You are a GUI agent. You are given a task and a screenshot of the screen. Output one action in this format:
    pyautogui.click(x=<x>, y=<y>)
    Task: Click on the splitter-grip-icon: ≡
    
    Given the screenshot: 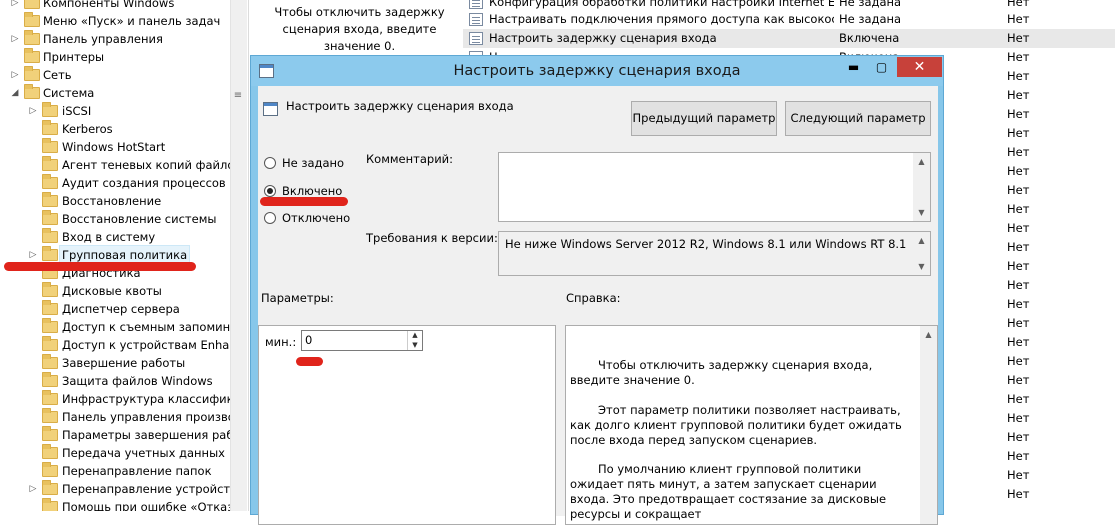 What is the action you would take?
    pyautogui.click(x=238, y=97)
    